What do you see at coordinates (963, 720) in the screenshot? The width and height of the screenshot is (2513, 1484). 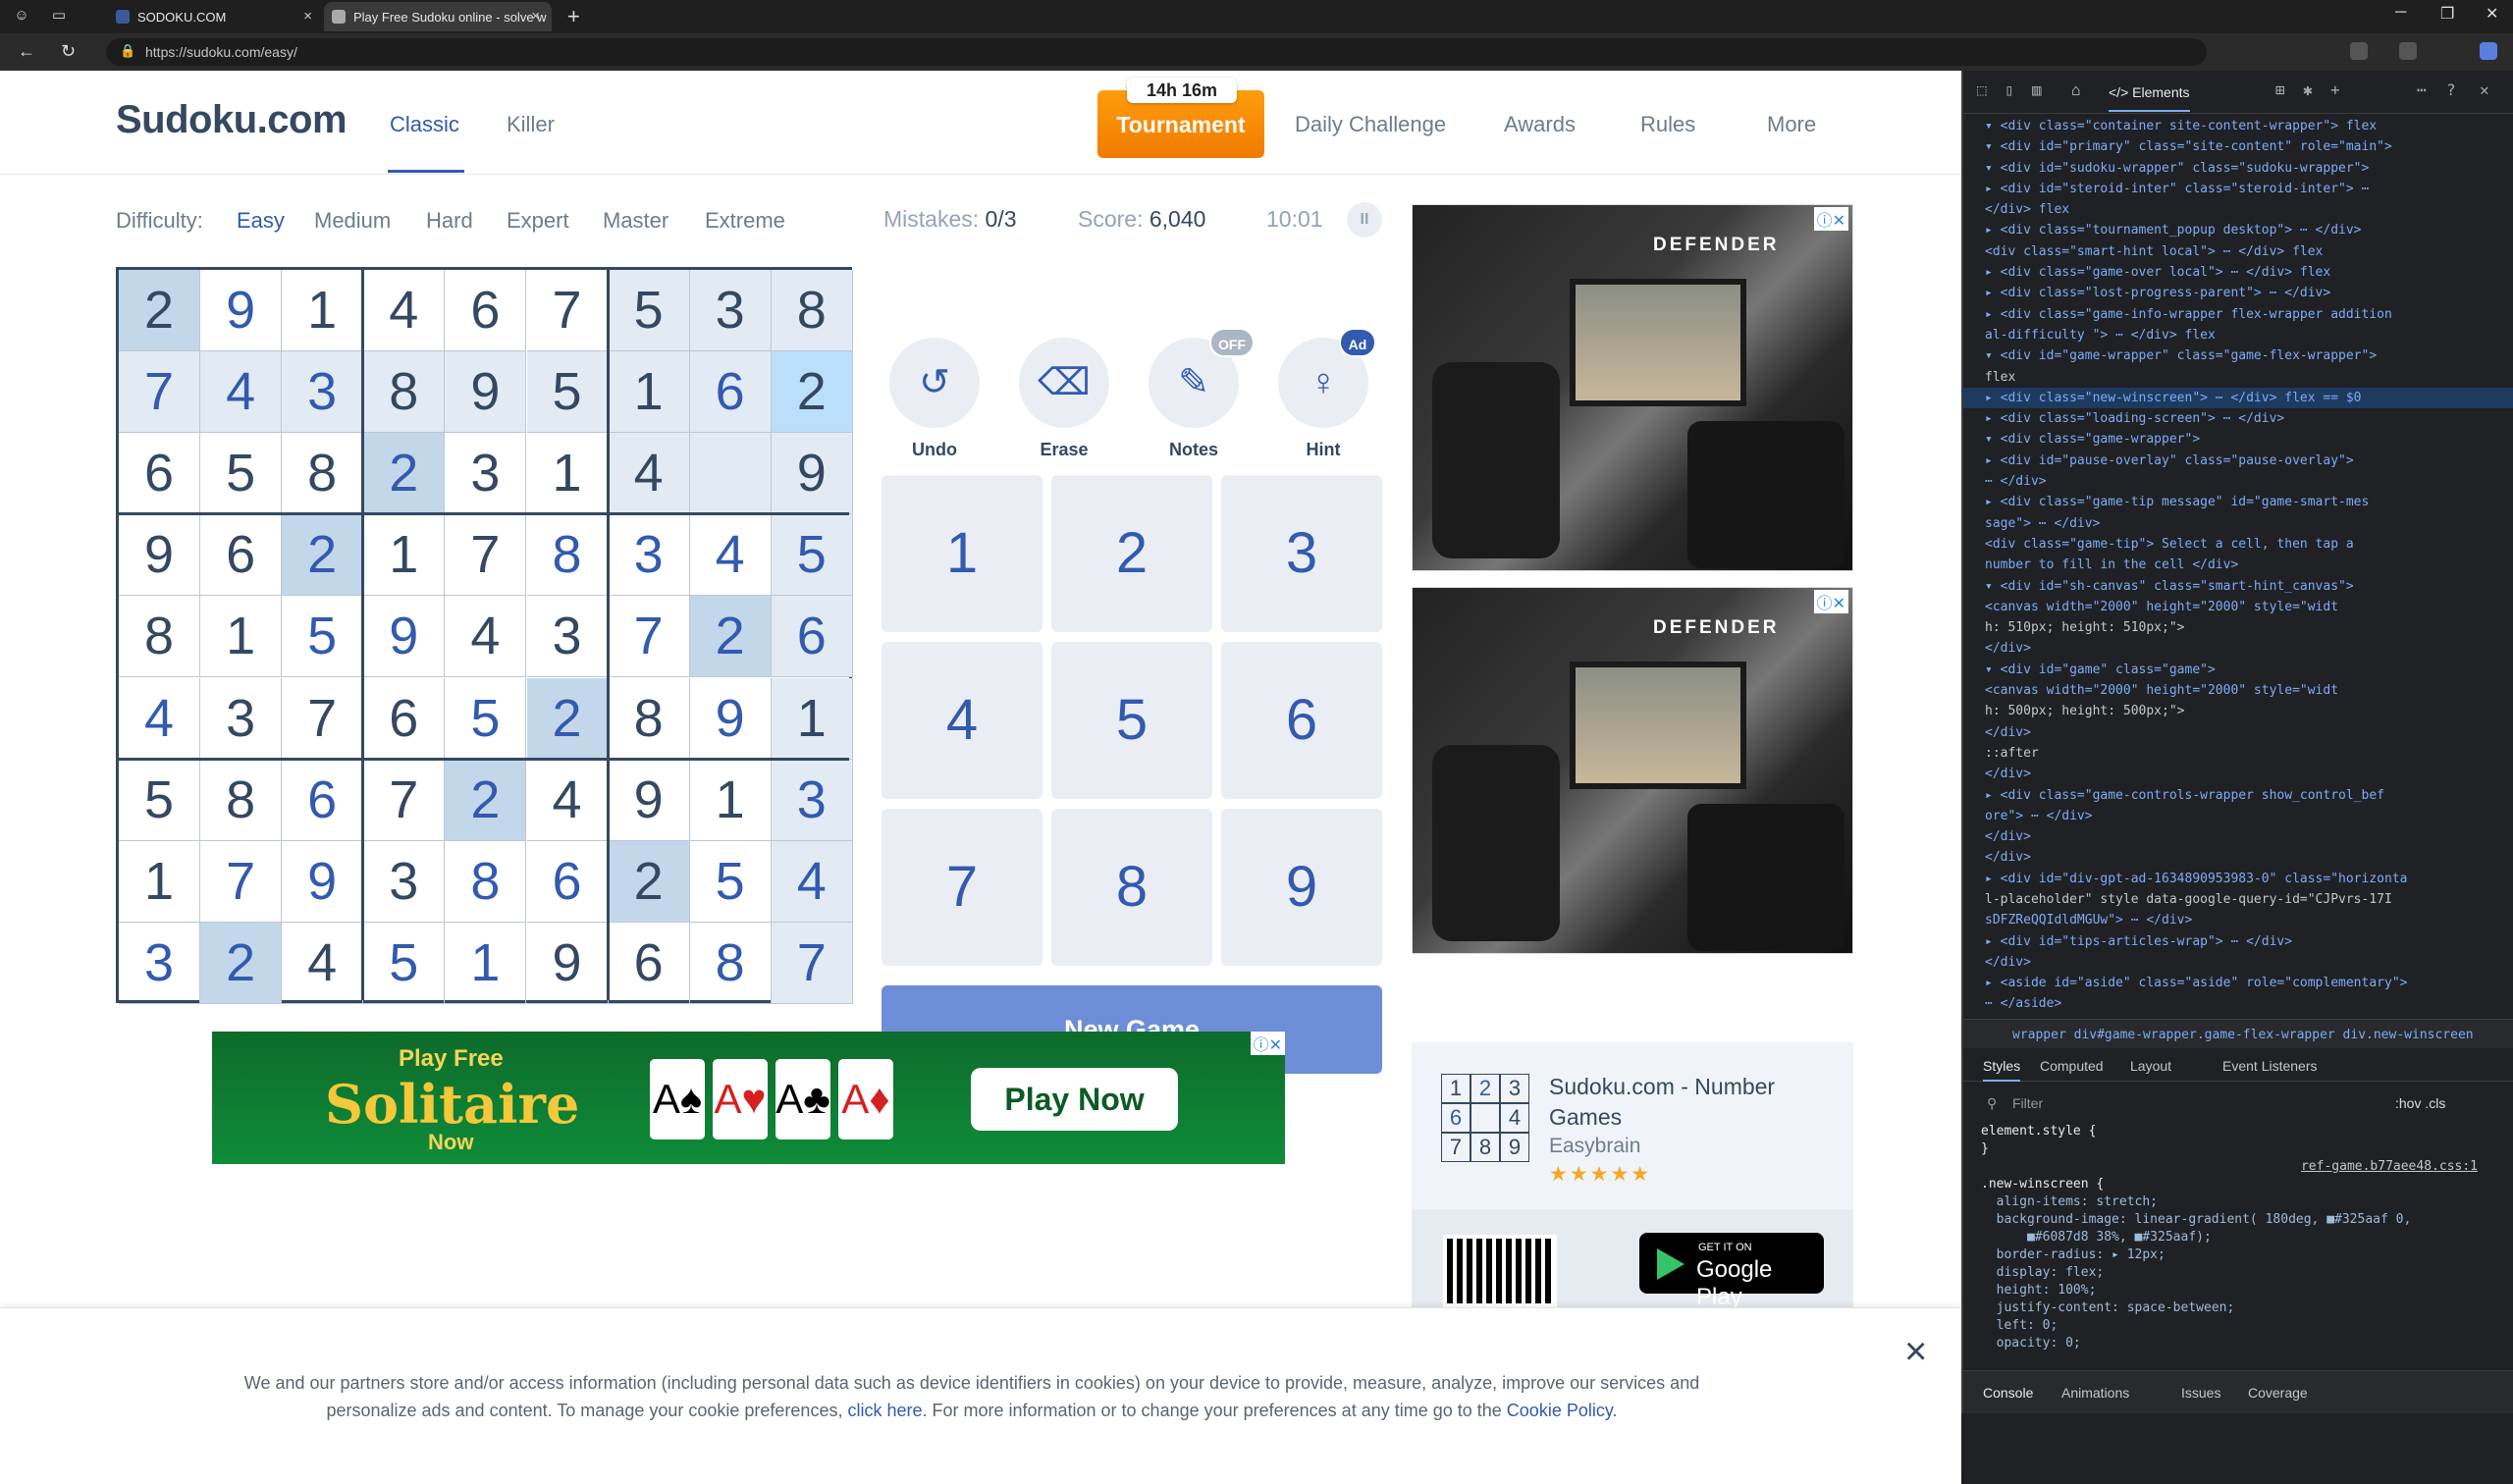 I see `numpad-key-4: 4` at bounding box center [963, 720].